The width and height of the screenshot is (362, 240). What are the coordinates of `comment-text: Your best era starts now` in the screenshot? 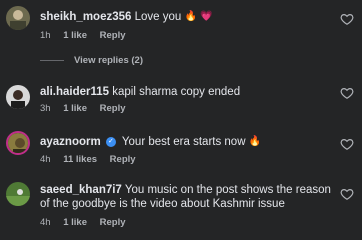 It's located at (183, 142).